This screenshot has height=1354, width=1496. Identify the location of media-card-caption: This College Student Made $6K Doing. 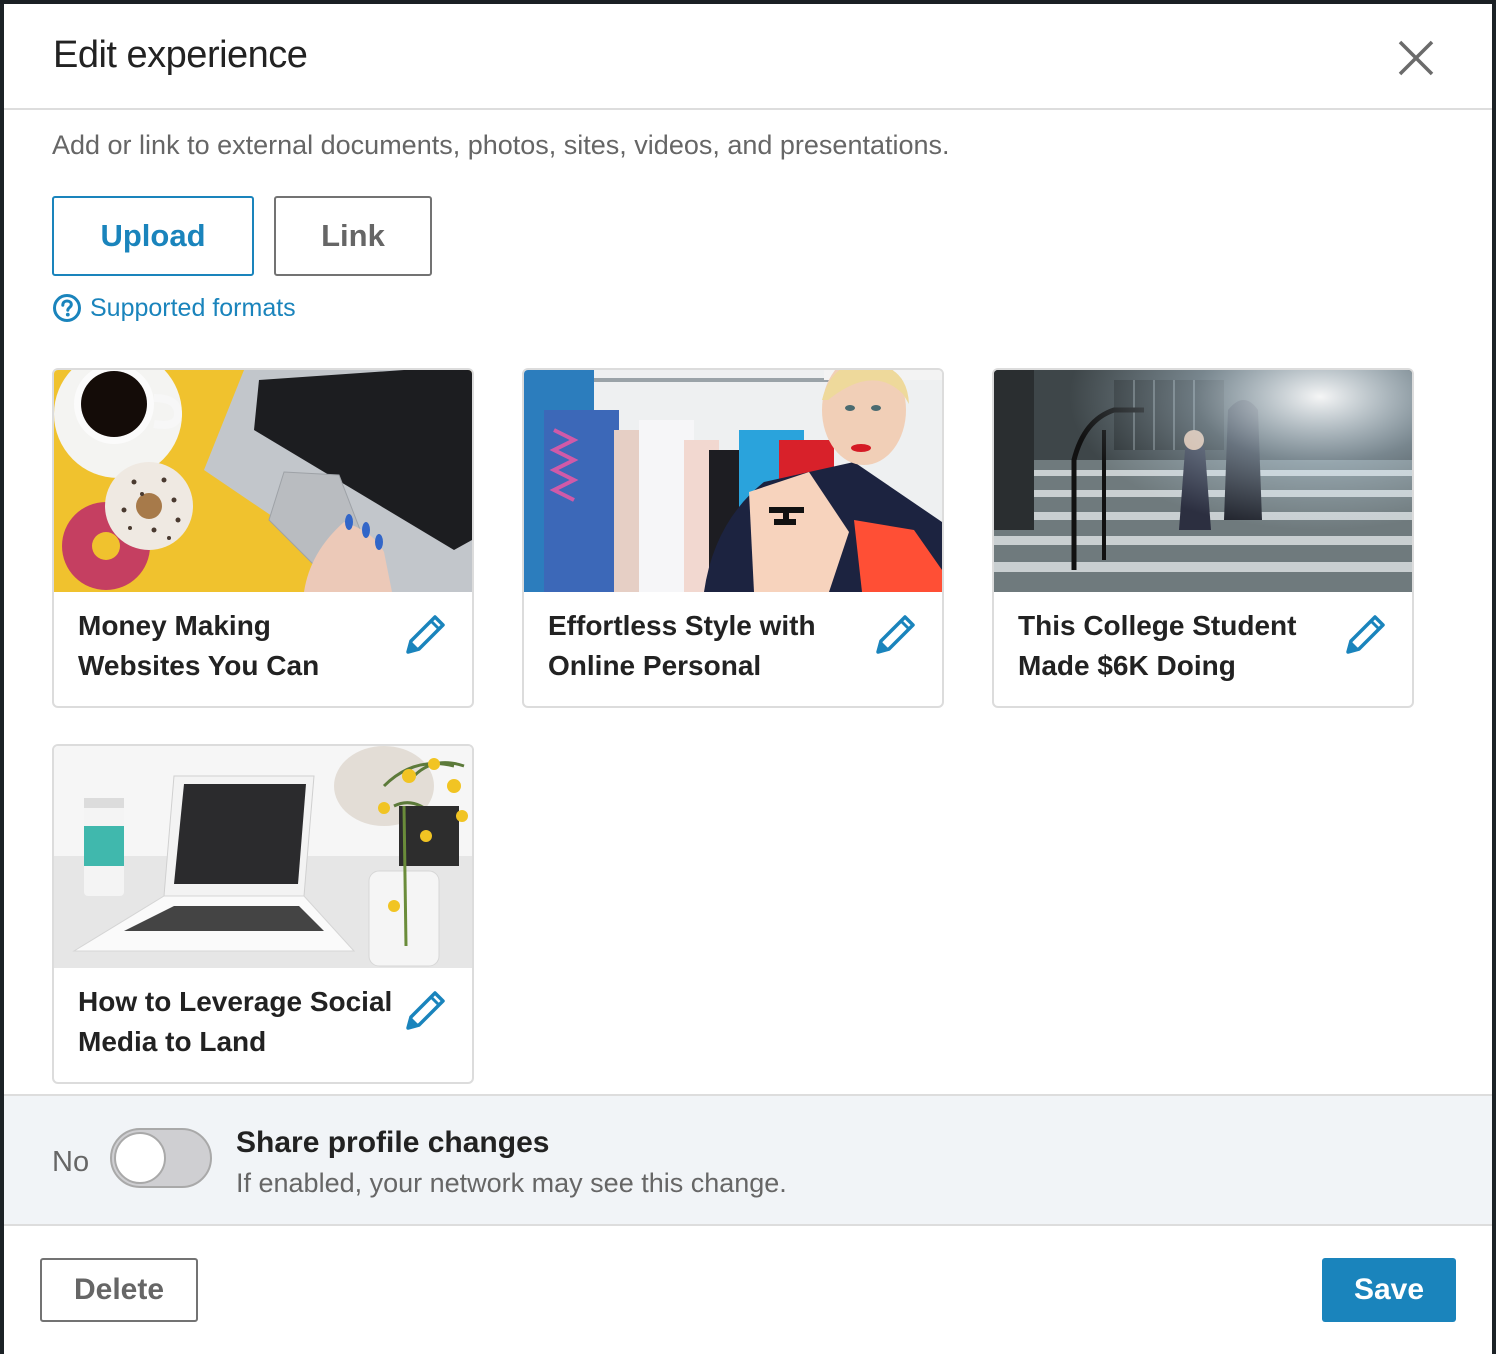
(1157, 645).